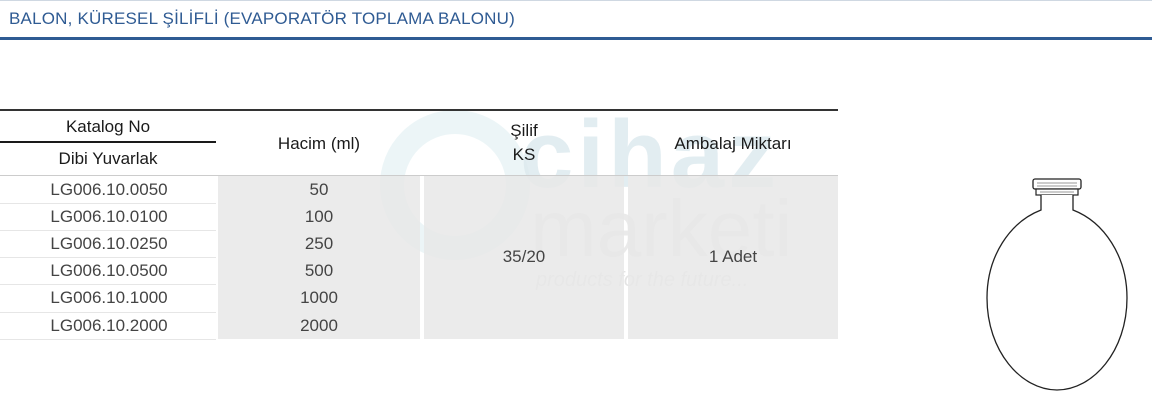 The width and height of the screenshot is (1152, 404). Describe the element at coordinates (419, 110) in the screenshot. I see `table-top-border` at that location.